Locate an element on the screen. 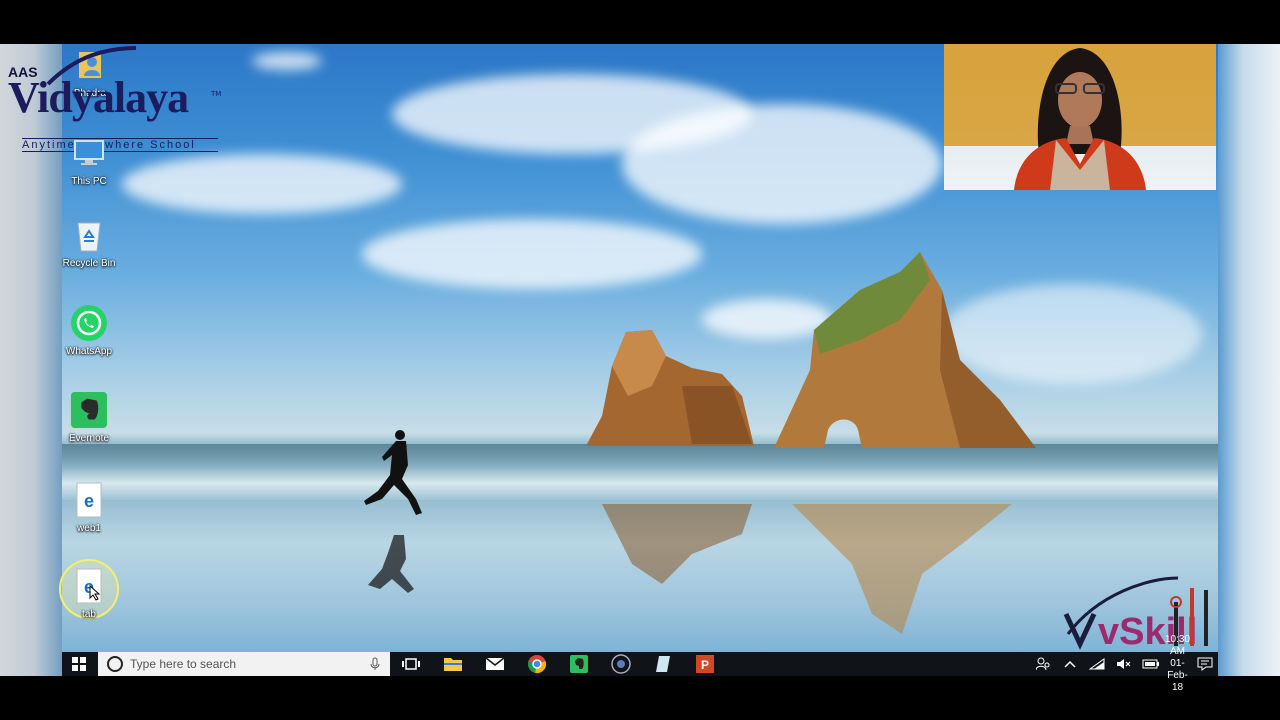 This screenshot has width=1280, height=720. sticky-notes-button is located at coordinates (663, 664).